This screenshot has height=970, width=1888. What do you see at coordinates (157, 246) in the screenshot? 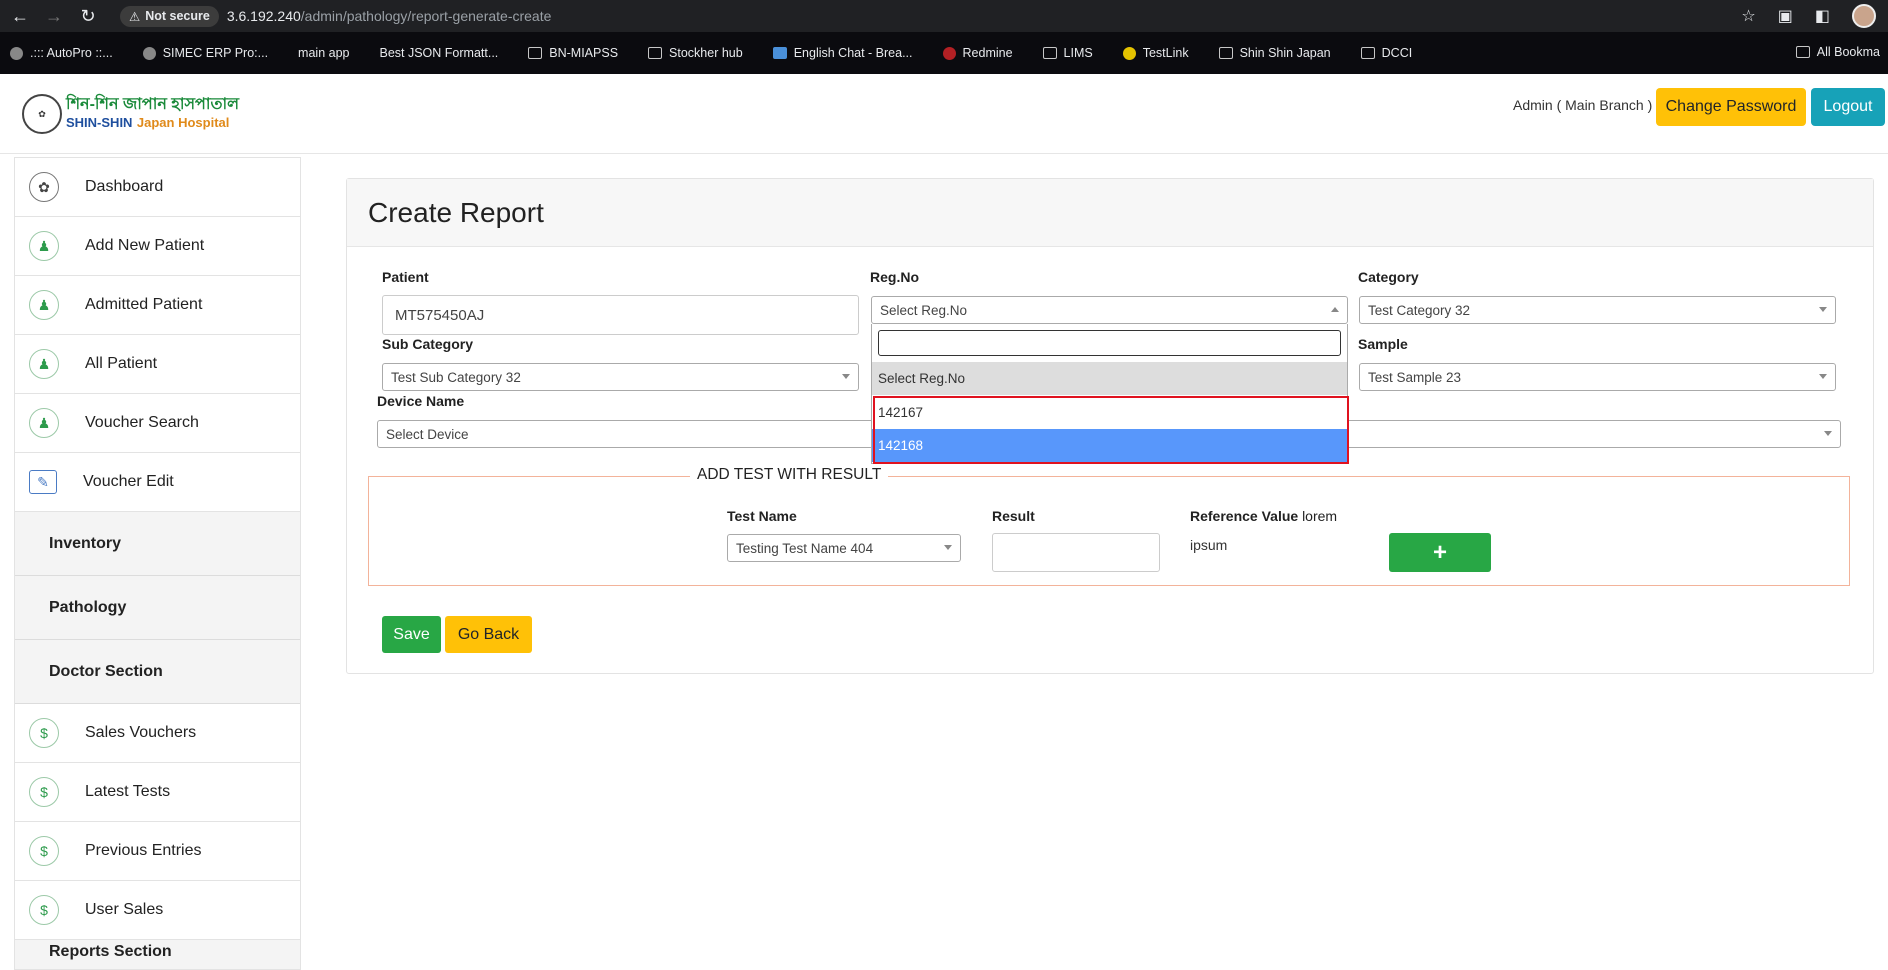
I see `sidebar-item-add-new-patient: ♟ Add New Patient` at bounding box center [157, 246].